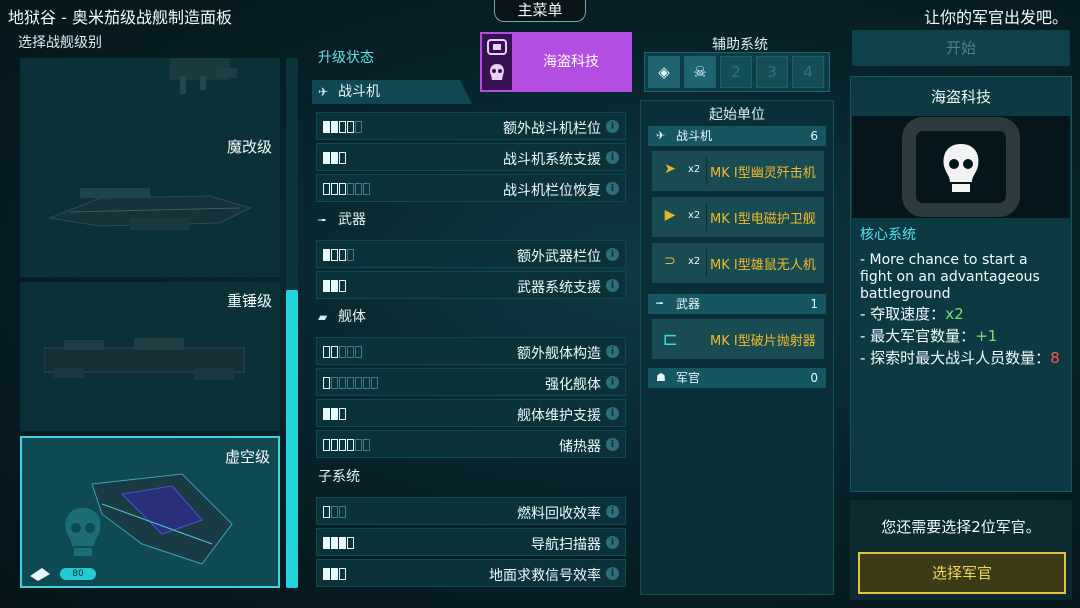 This screenshot has height=608, width=1080. Describe the element at coordinates (559, 354) in the screenshot. I see `upgrade-label: 额外舰体构造` at that location.